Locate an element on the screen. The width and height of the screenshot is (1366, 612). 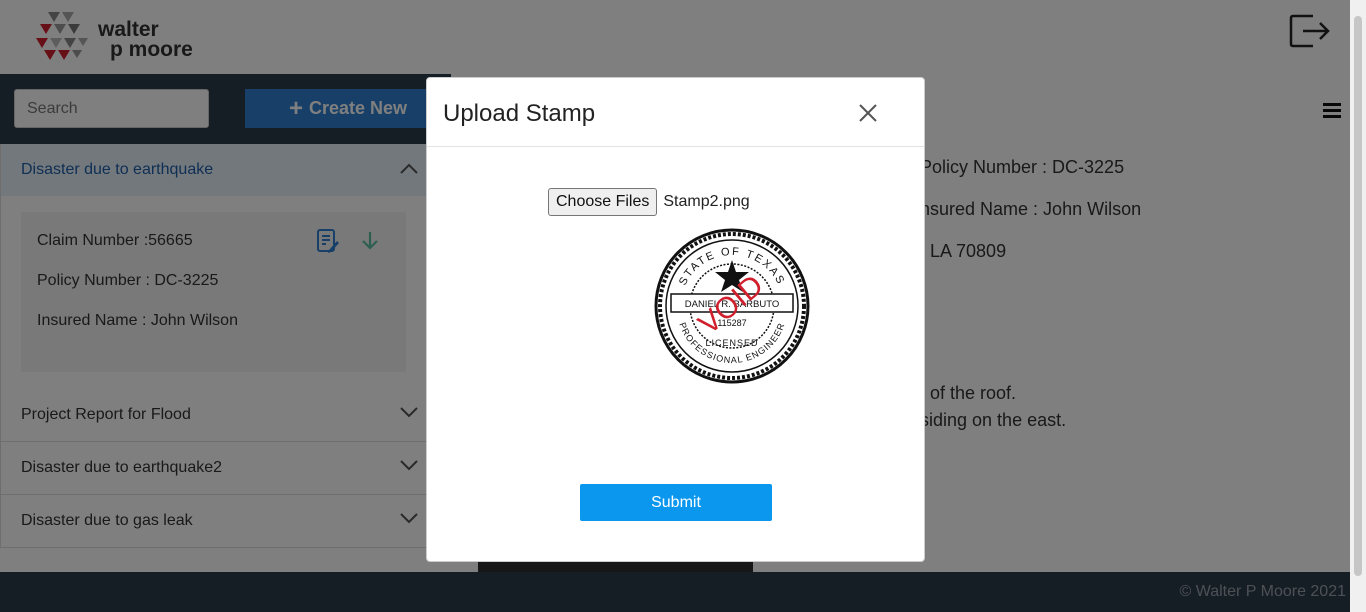
page-scrollbar is located at coordinates (1358, 306).